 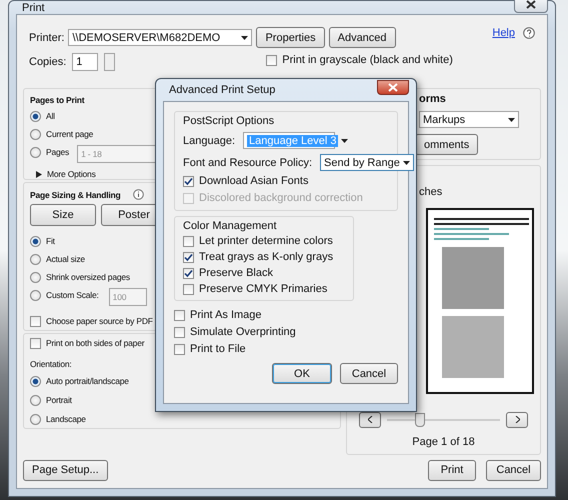 What do you see at coordinates (58, 100) in the screenshot?
I see `group-title: Pages to Print` at bounding box center [58, 100].